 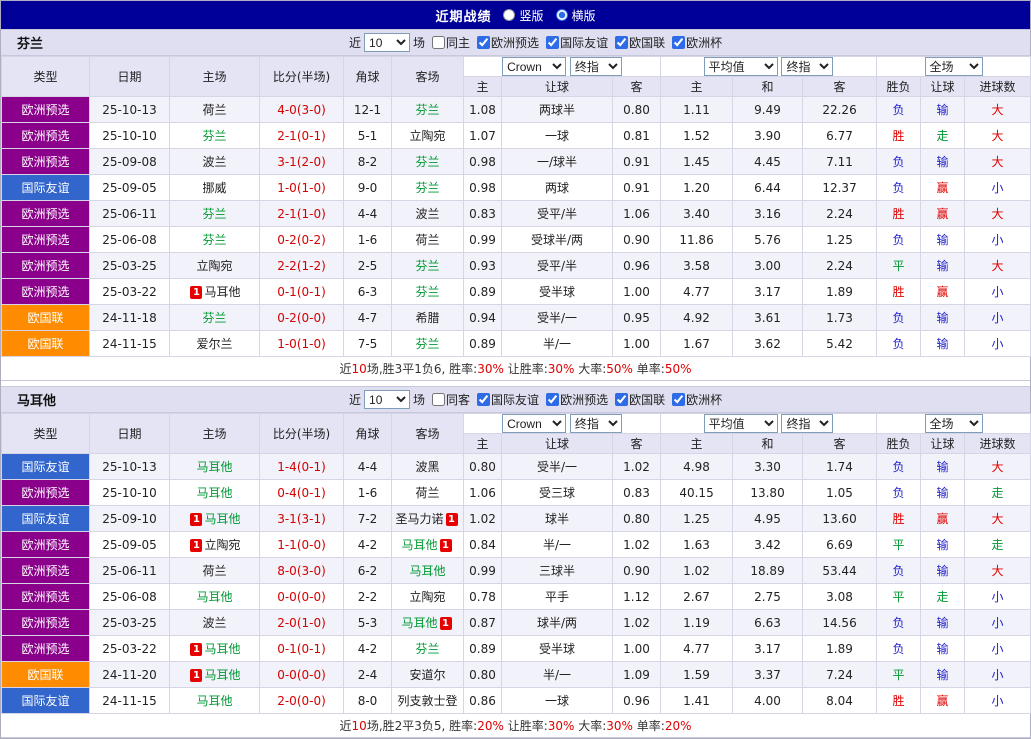 What do you see at coordinates (129, 570) in the screenshot?
I see `match-date: 25-06-11` at bounding box center [129, 570].